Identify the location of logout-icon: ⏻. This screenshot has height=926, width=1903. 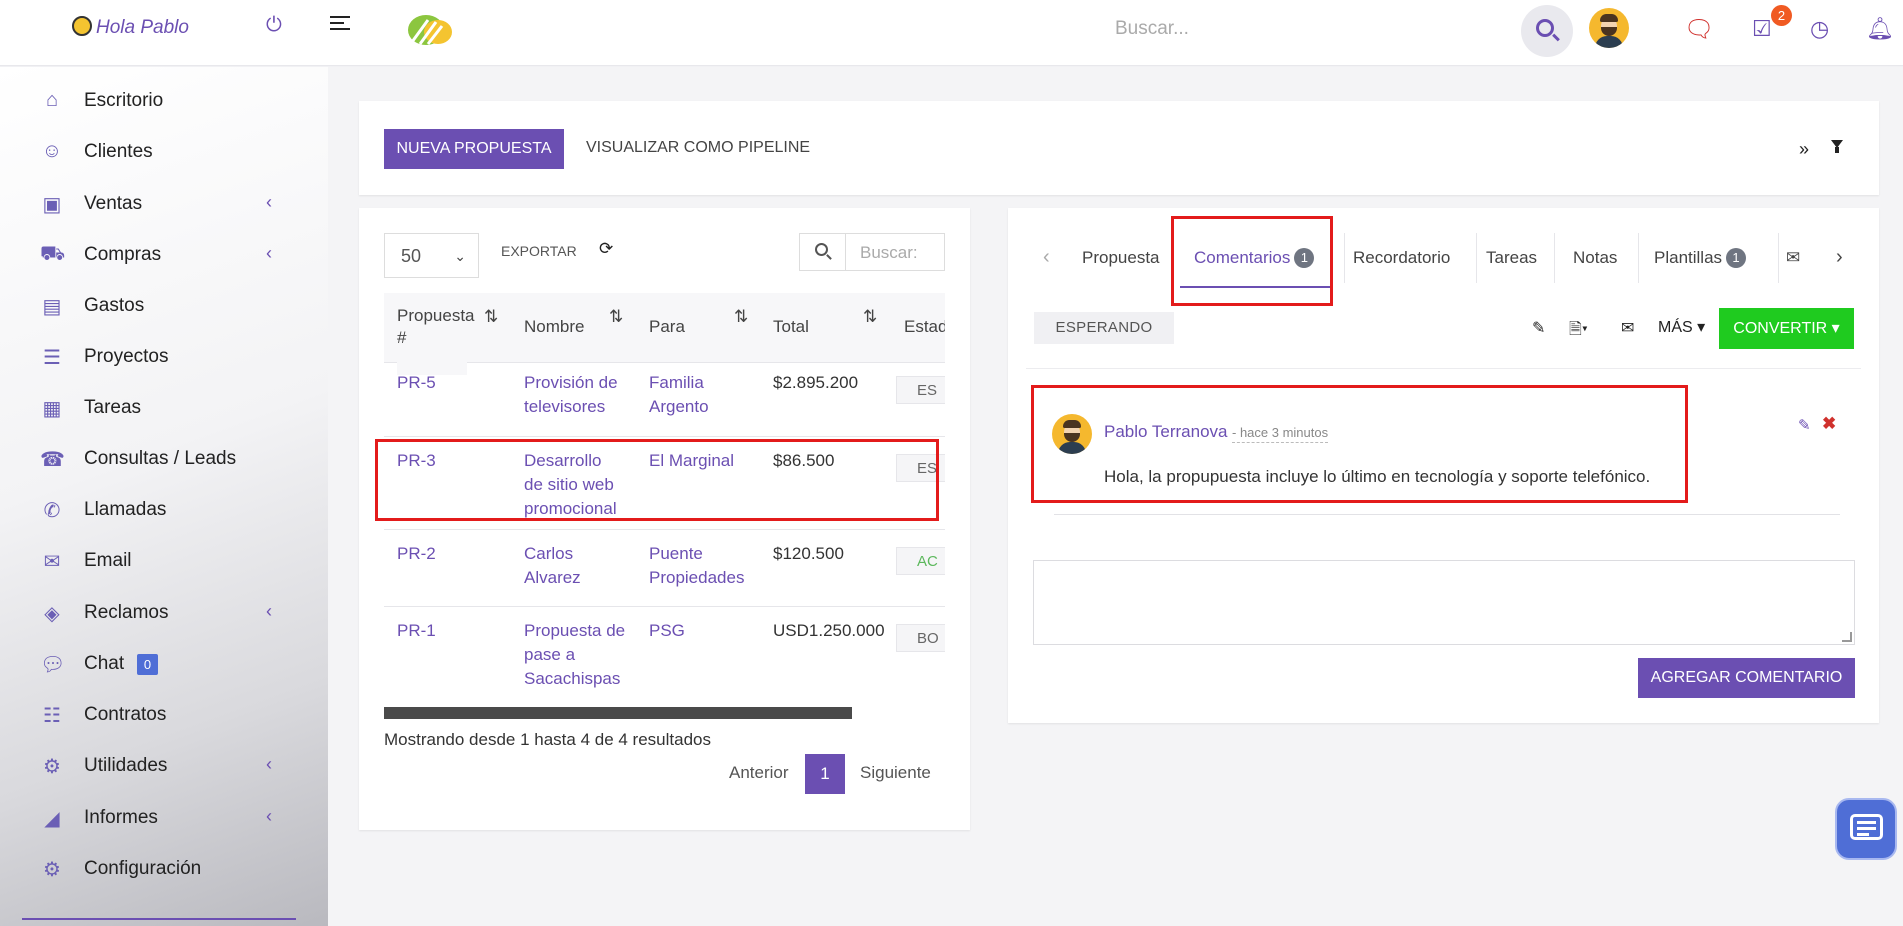
(274, 25).